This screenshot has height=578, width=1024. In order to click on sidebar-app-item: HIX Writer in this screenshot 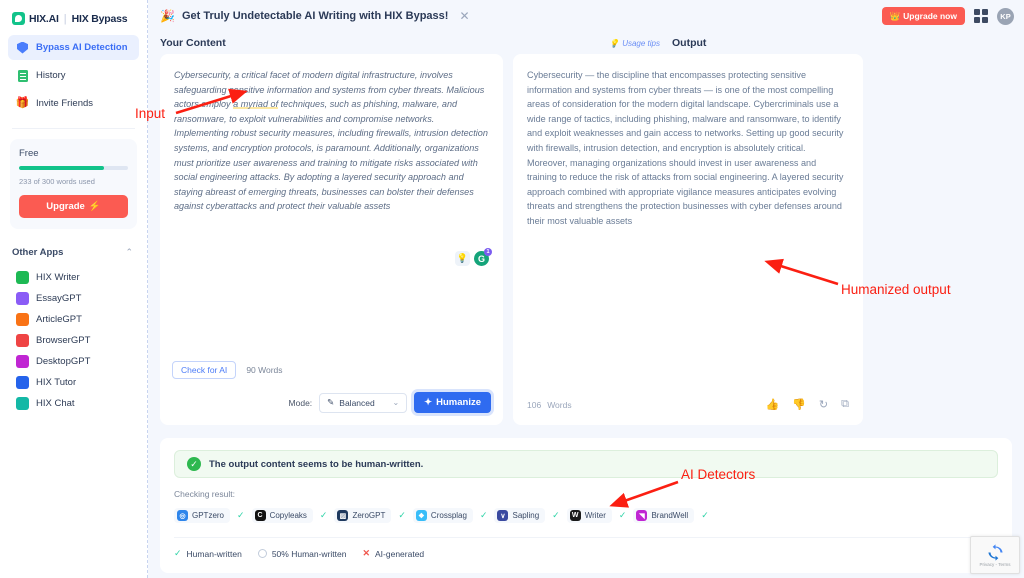, I will do `click(73, 277)`.